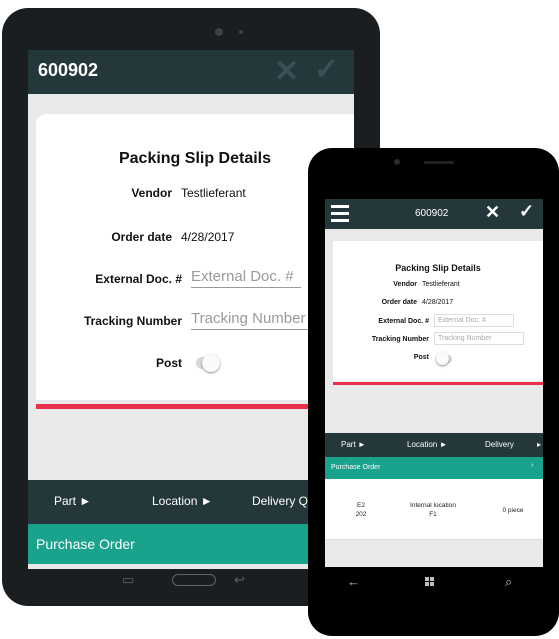  What do you see at coordinates (128, 580) in the screenshot?
I see `recent-apps-icon: ▭` at bounding box center [128, 580].